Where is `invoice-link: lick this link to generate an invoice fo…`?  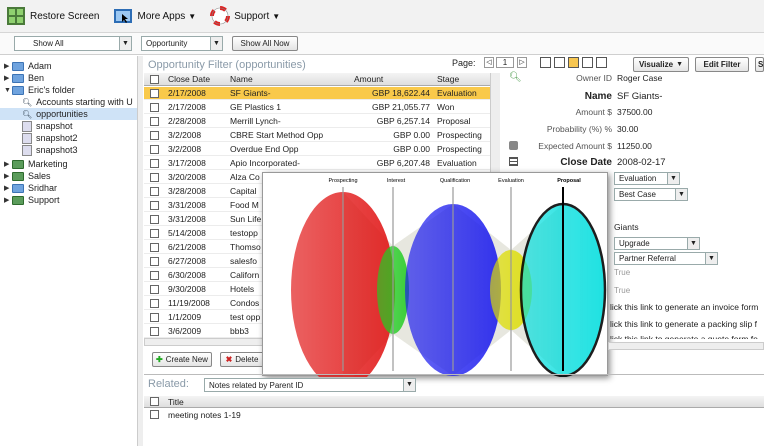
invoice-link: lick this link to generate an invoice fo… is located at coordinates (687, 307).